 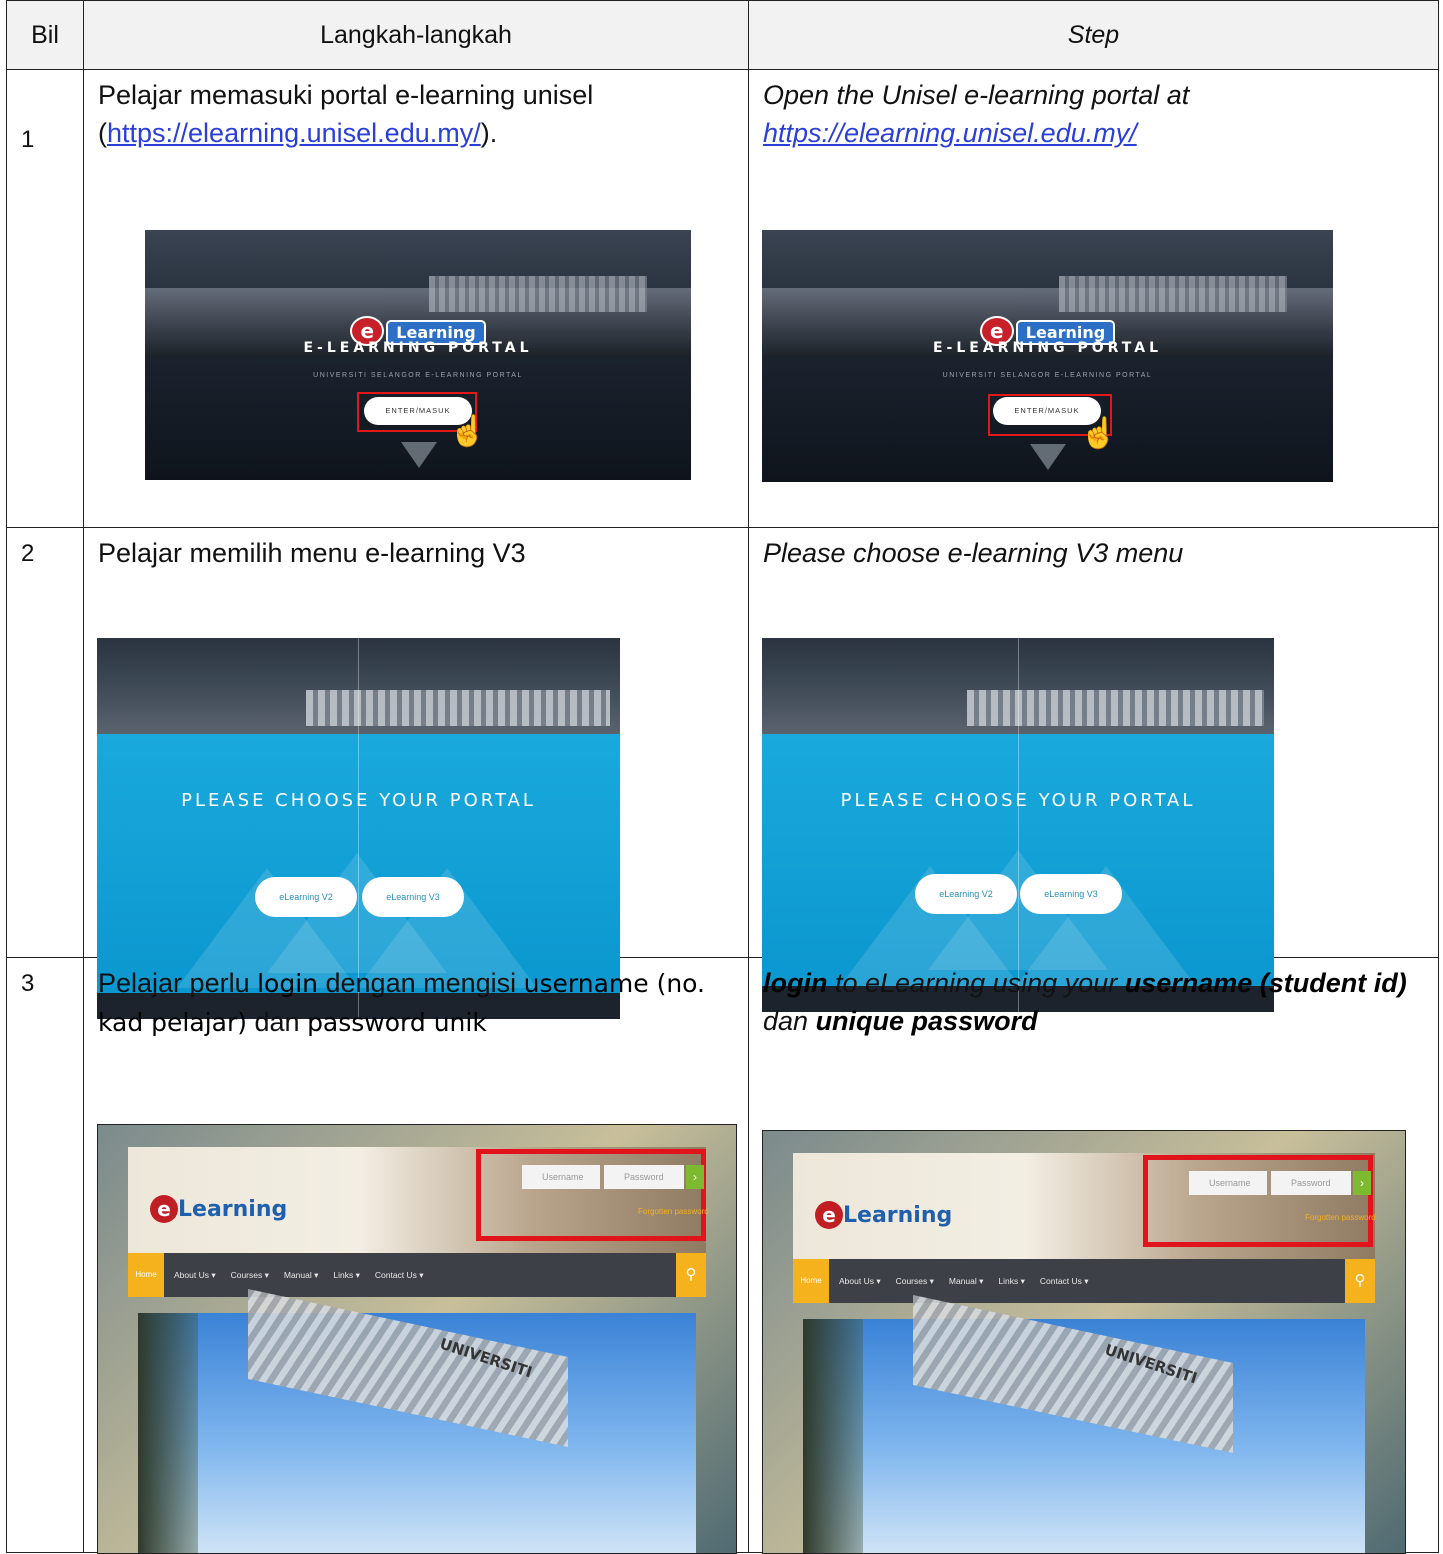 I want to click on step-text-en: Please choose e-learning V3 menu, so click(x=973, y=553).